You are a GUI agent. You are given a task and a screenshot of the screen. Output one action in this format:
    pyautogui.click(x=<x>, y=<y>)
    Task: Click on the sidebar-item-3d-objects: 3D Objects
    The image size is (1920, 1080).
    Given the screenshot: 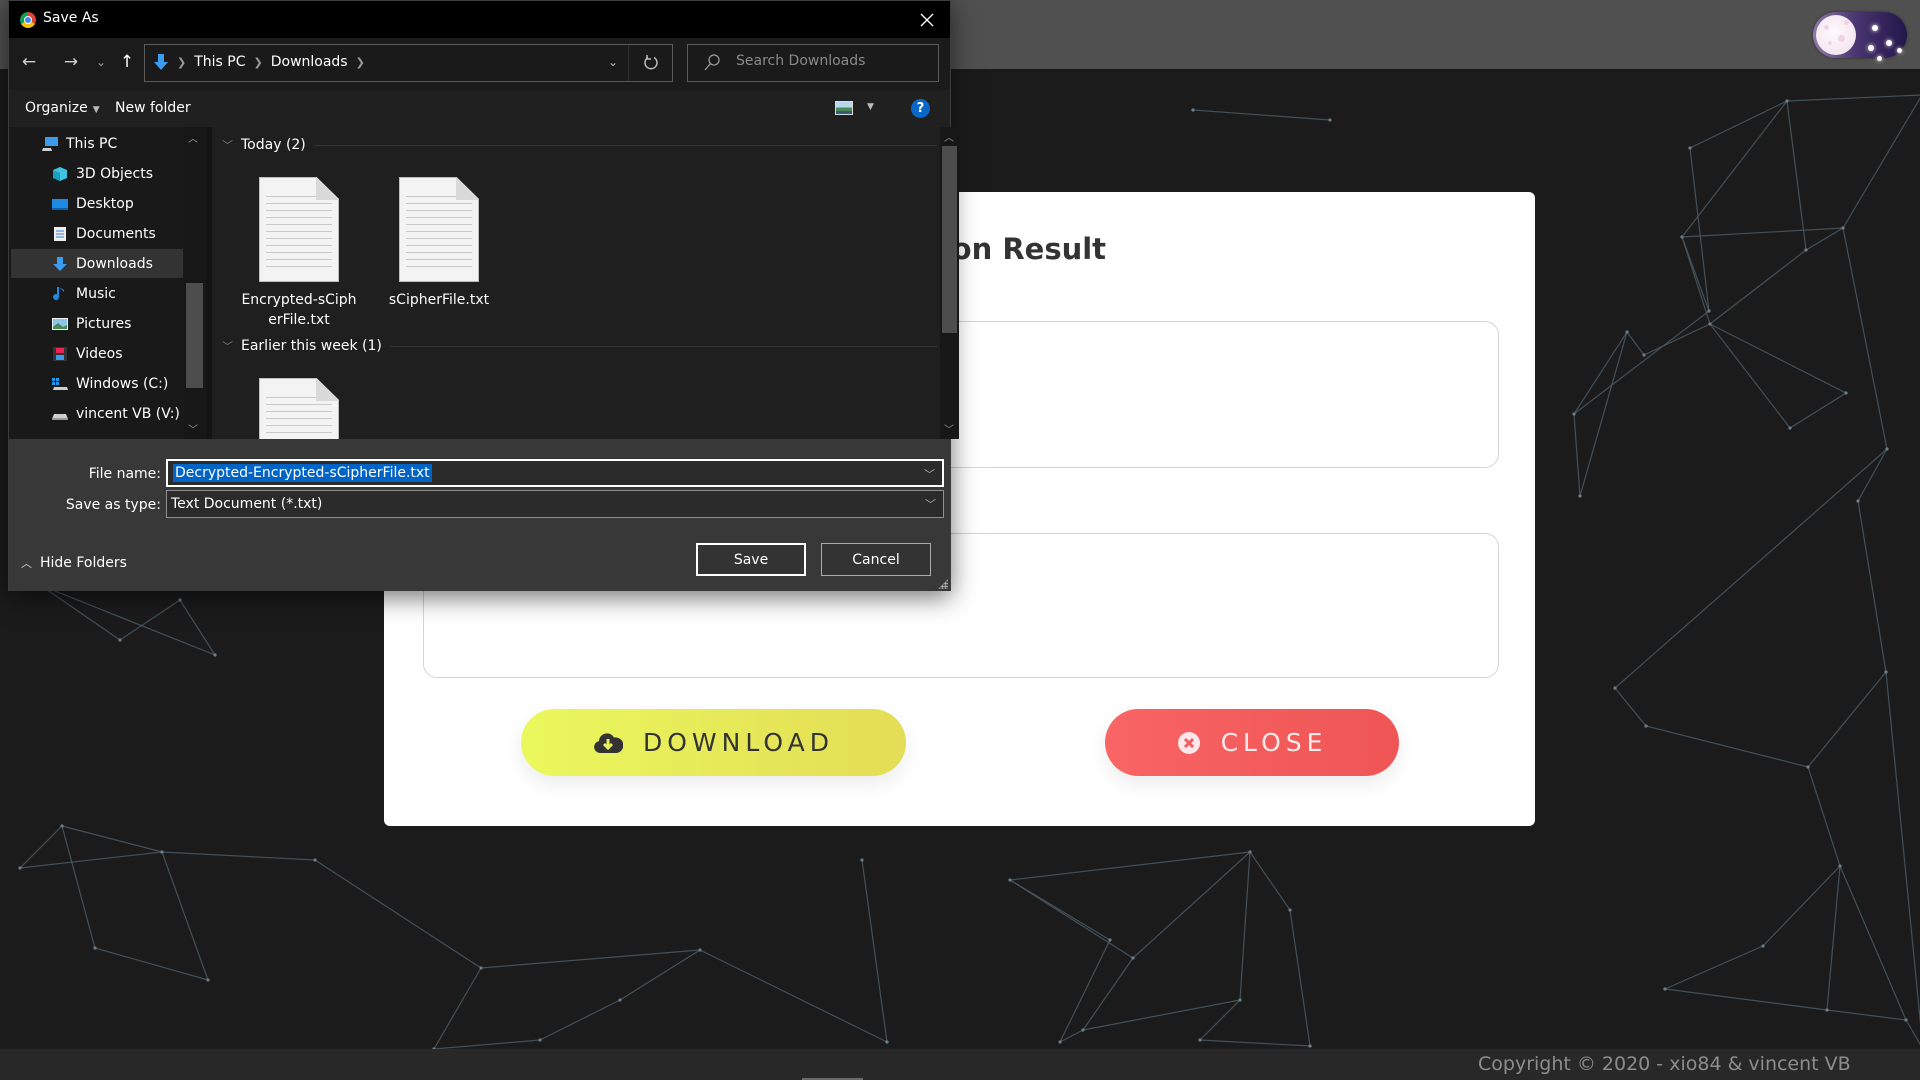 What is the action you would take?
    pyautogui.click(x=97, y=173)
    